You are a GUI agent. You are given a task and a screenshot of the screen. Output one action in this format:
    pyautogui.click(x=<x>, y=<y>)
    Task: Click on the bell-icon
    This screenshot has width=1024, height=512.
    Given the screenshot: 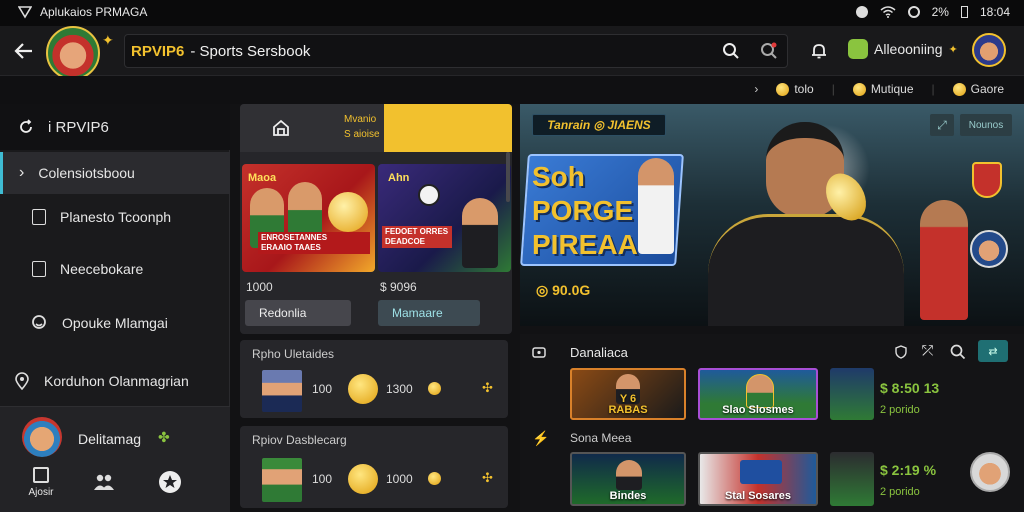 What is the action you would take?
    pyautogui.click(x=819, y=51)
    